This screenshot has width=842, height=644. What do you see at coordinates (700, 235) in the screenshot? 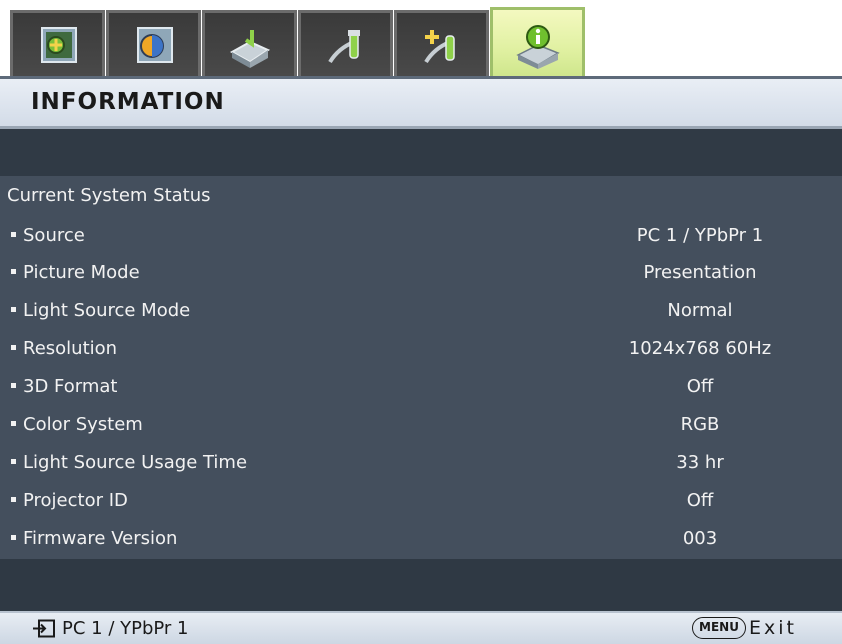
I see `row-value: PC 1 / YPbPr 1` at bounding box center [700, 235].